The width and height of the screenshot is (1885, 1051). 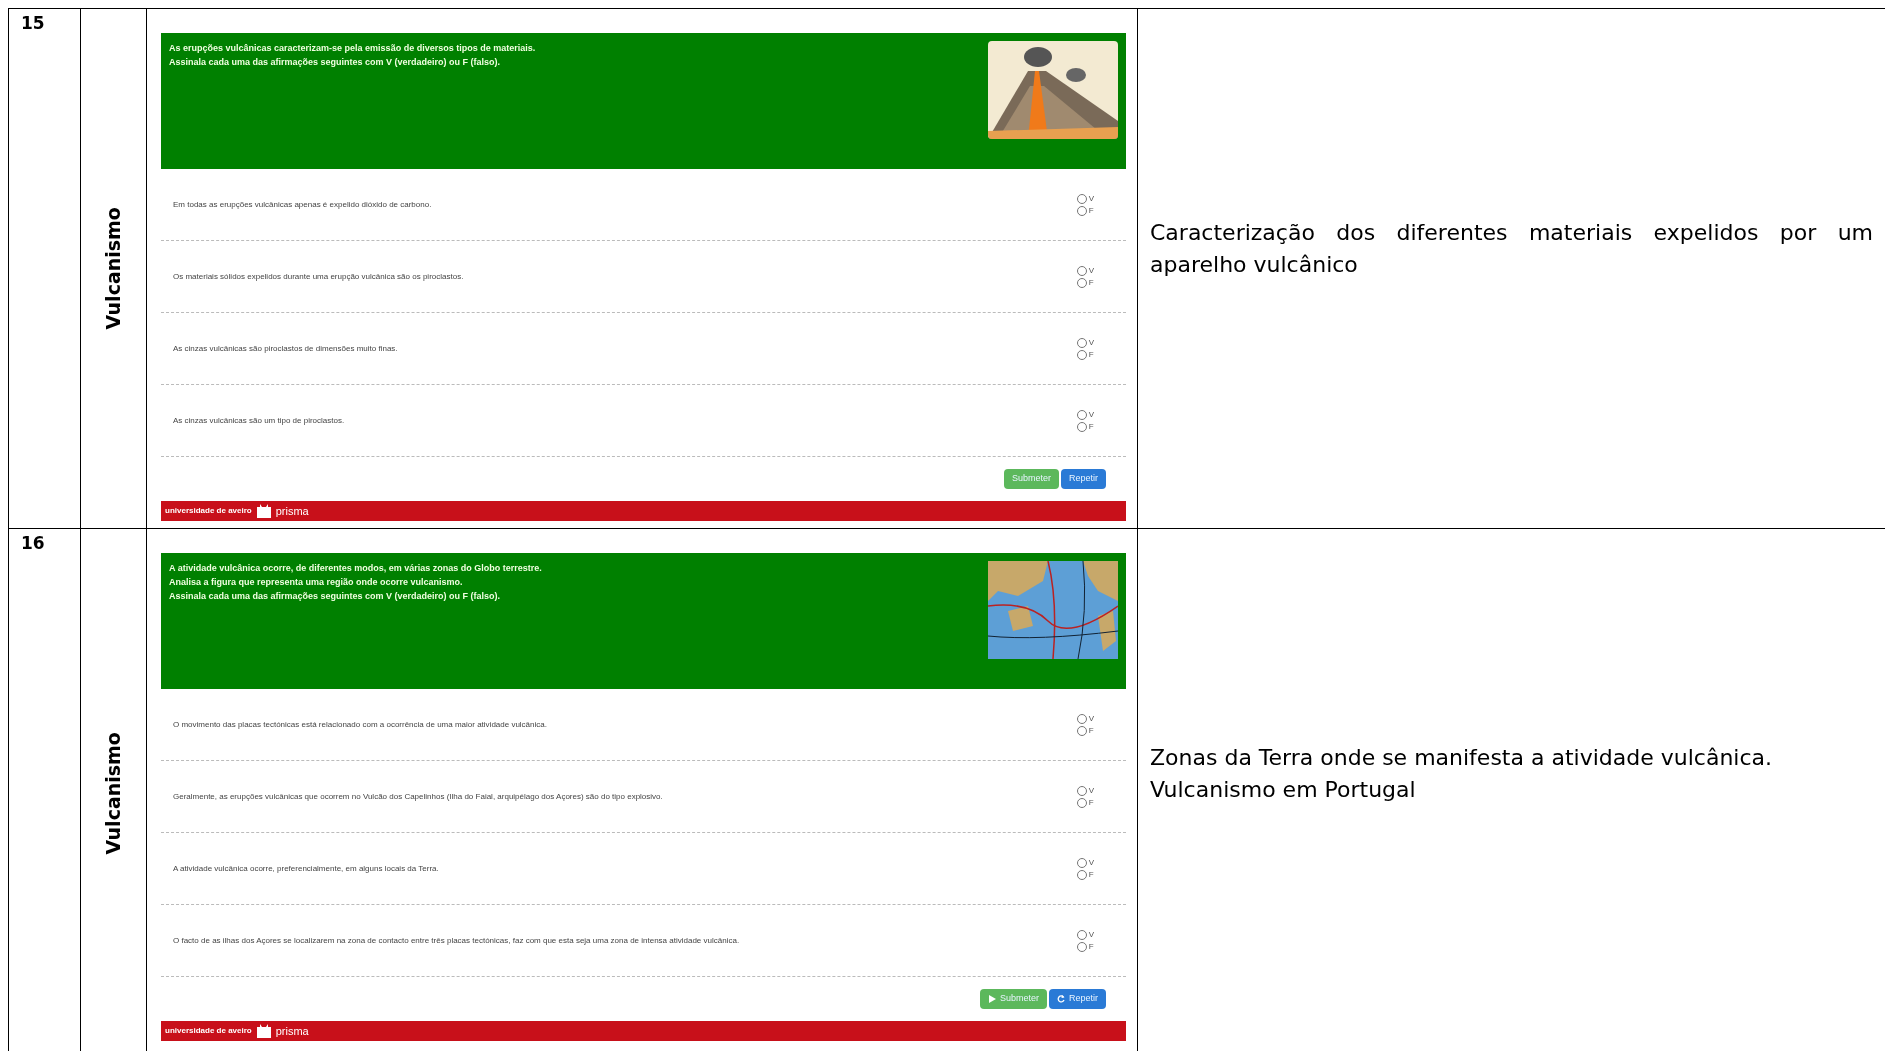 I want to click on row-number: 16, so click(x=33, y=543).